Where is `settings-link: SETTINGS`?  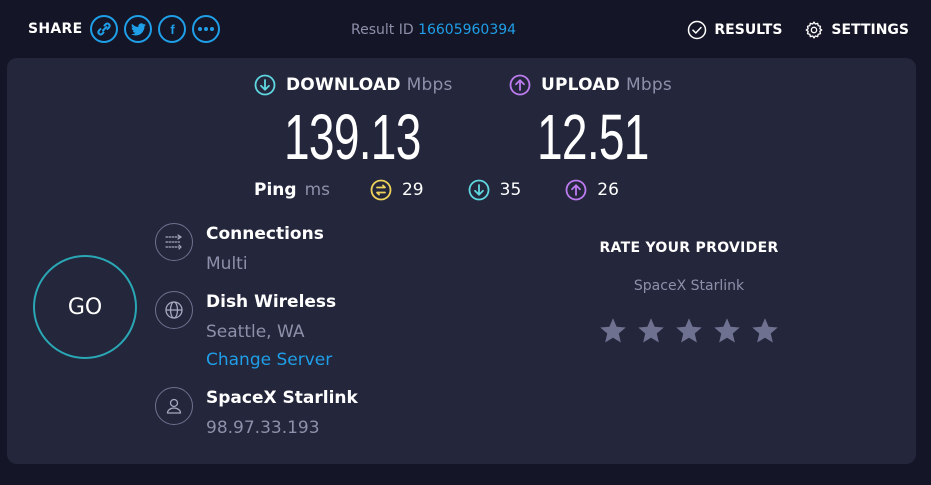 settings-link: SETTINGS is located at coordinates (856, 30).